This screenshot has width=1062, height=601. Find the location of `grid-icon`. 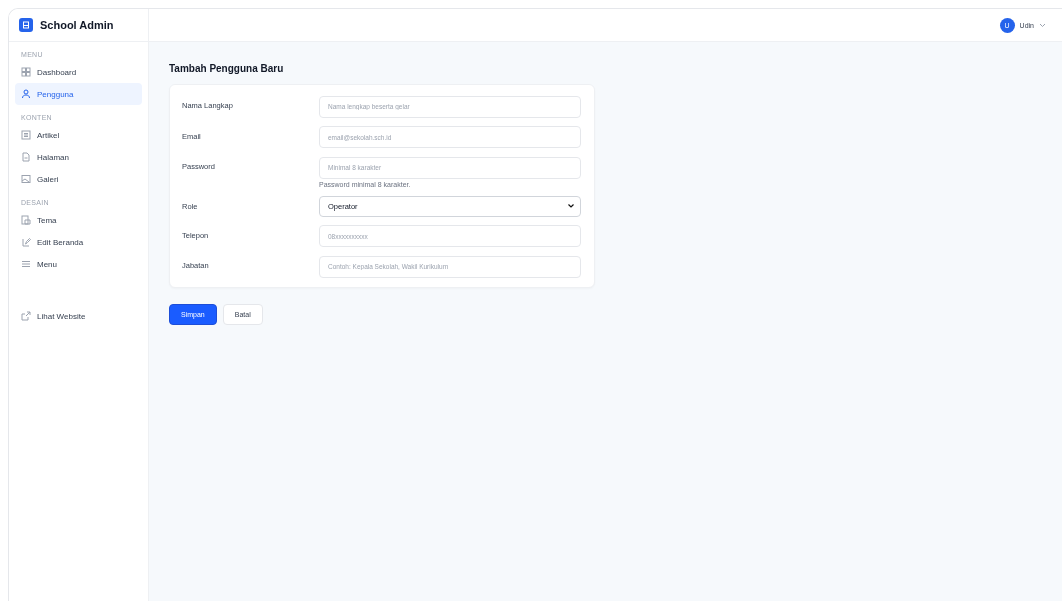

grid-icon is located at coordinates (26, 72).